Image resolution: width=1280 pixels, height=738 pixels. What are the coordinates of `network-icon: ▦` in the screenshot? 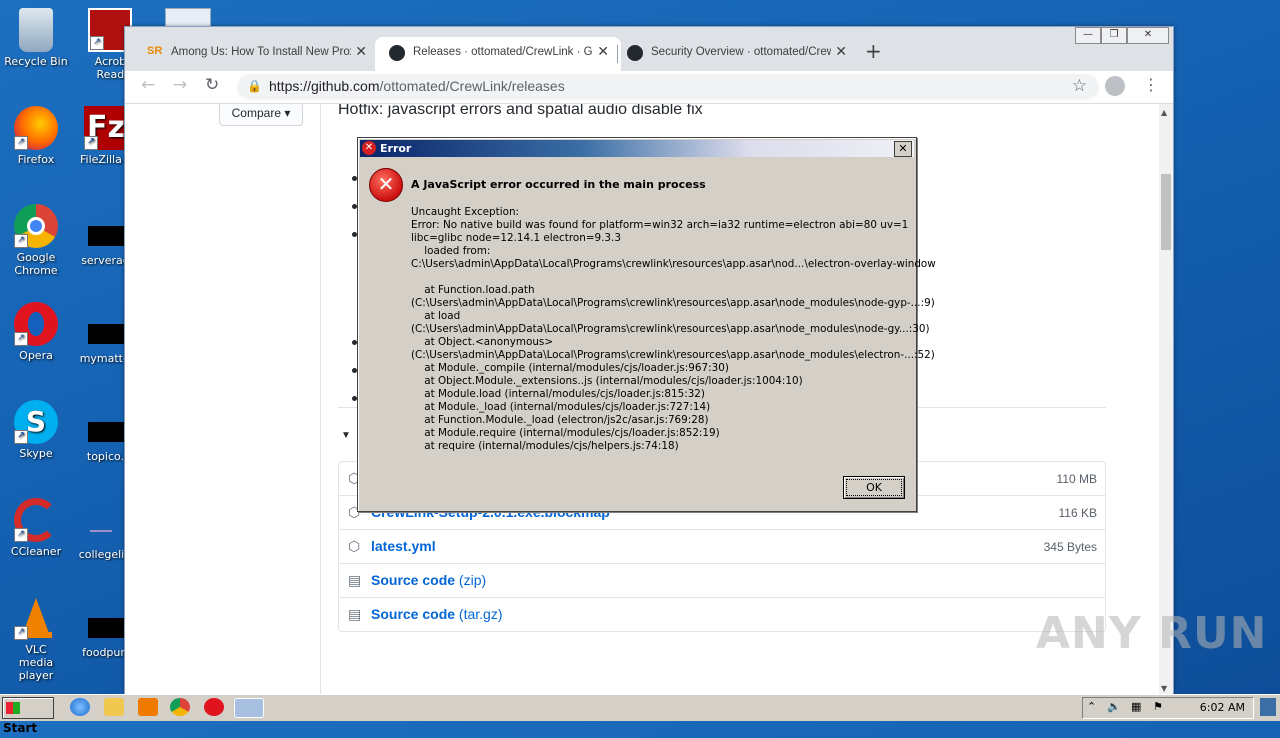 It's located at (1136, 706).